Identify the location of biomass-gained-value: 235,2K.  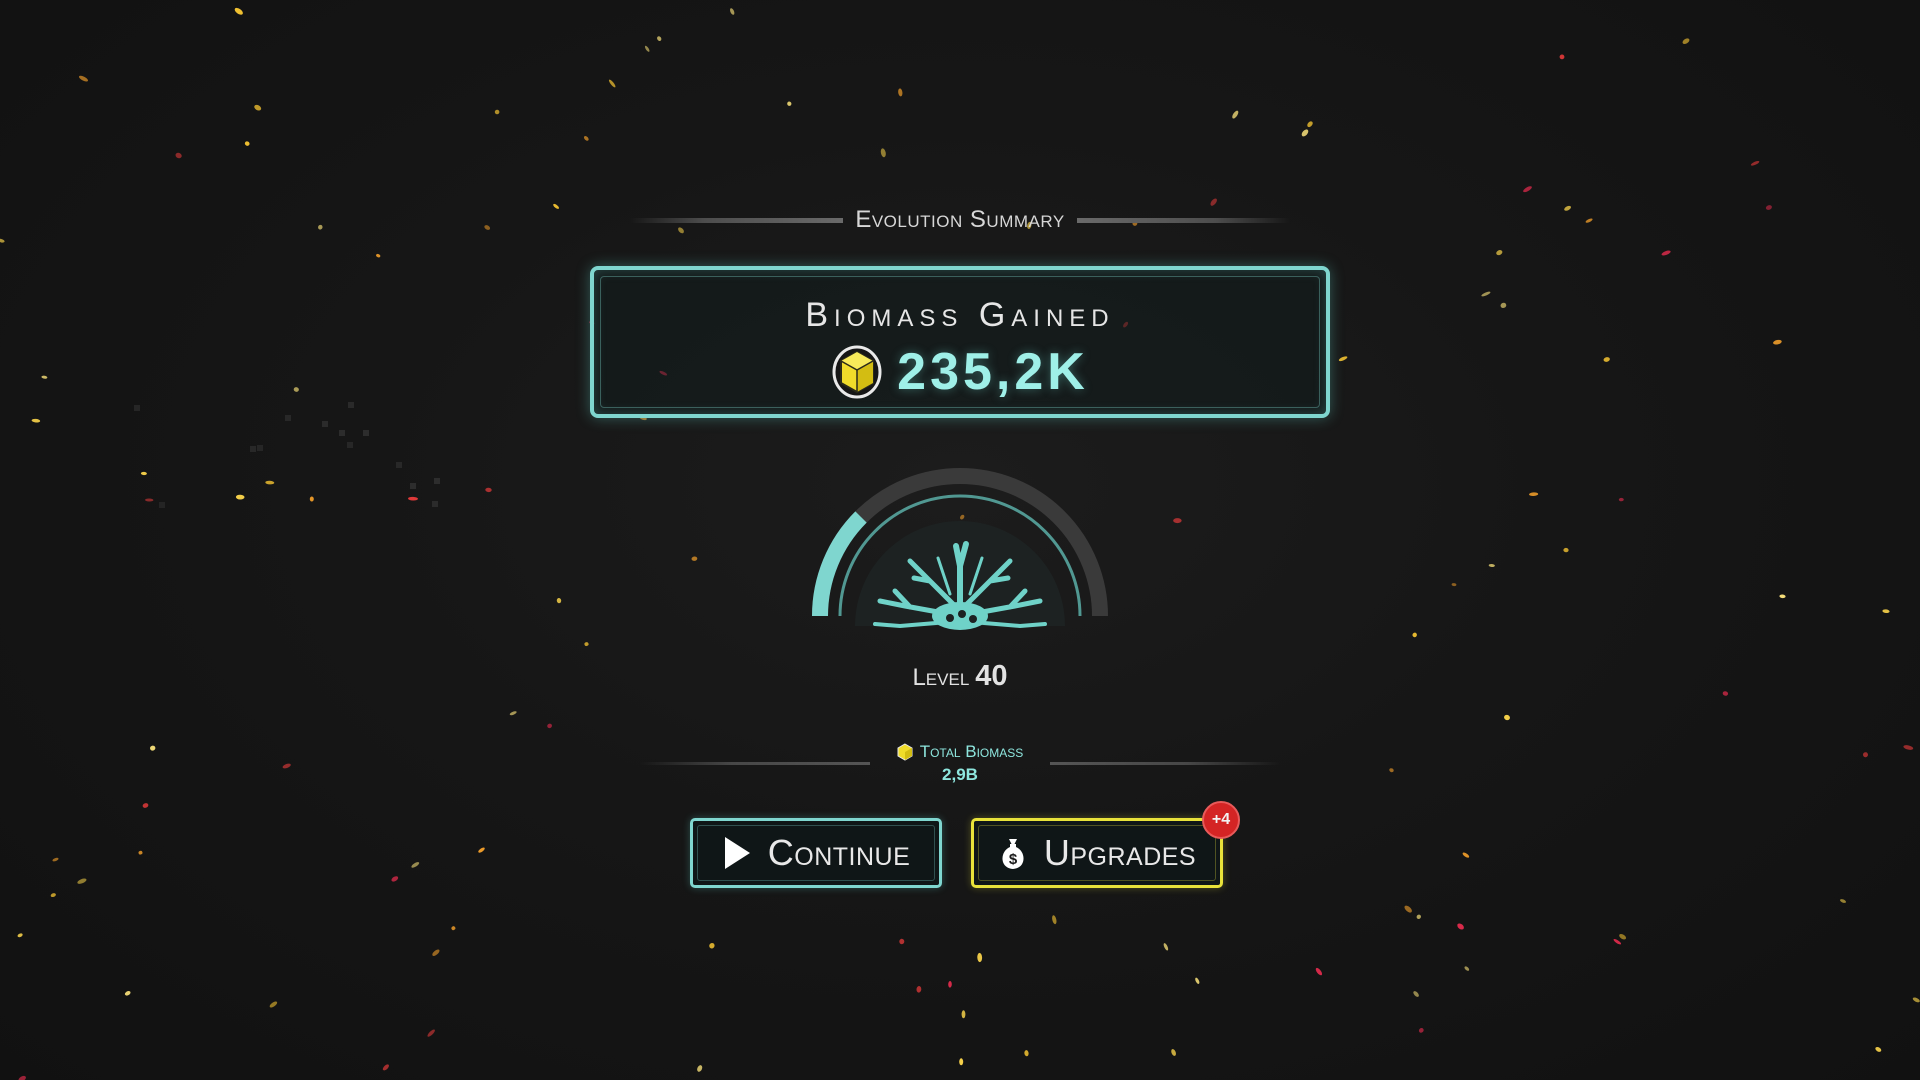
(993, 372).